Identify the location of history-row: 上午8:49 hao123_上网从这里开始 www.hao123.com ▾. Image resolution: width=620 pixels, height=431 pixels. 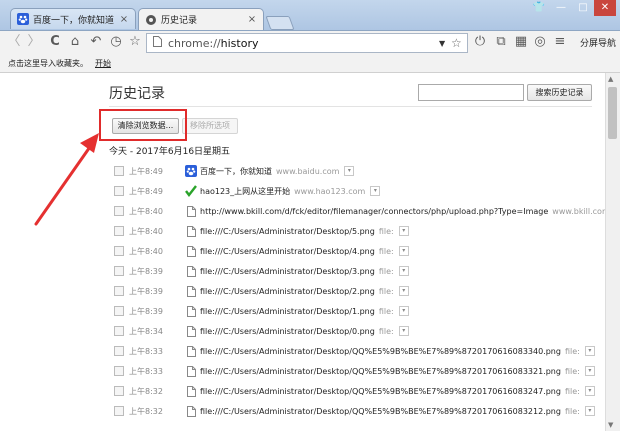
(350, 191).